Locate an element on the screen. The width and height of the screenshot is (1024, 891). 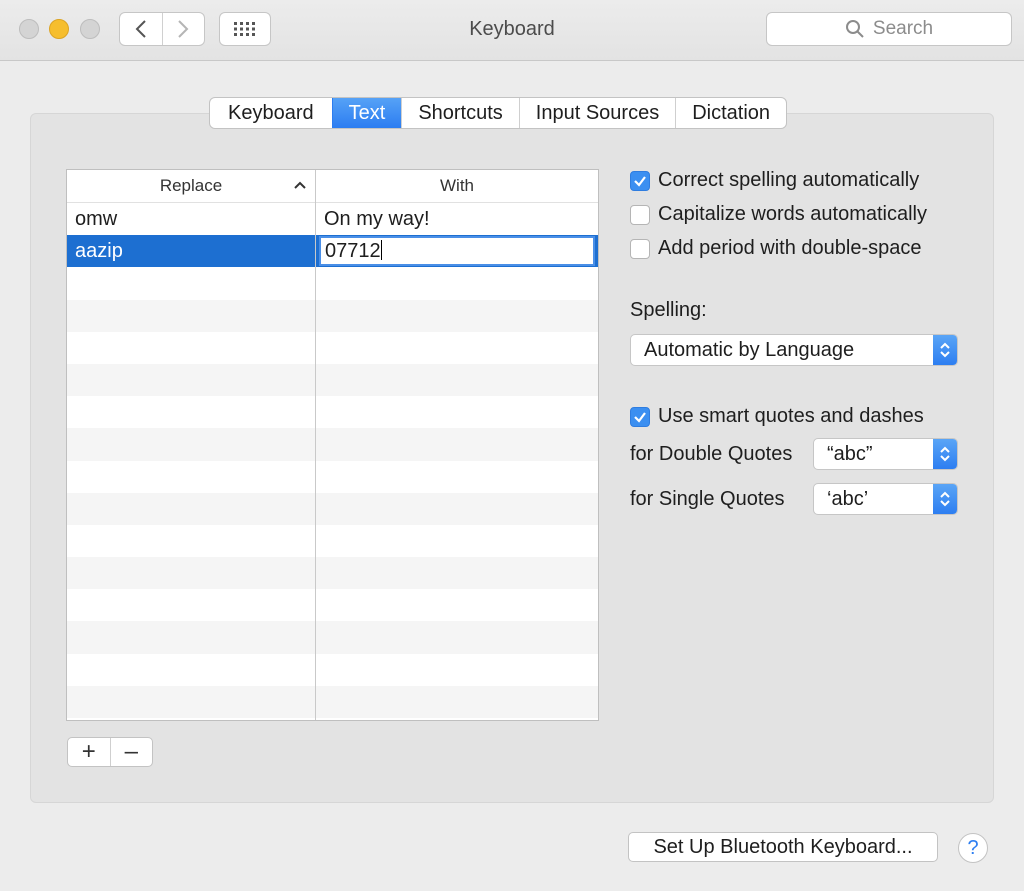
smart-quotes-checkbox: Use smart quotes and dashes is located at coordinates (777, 416).